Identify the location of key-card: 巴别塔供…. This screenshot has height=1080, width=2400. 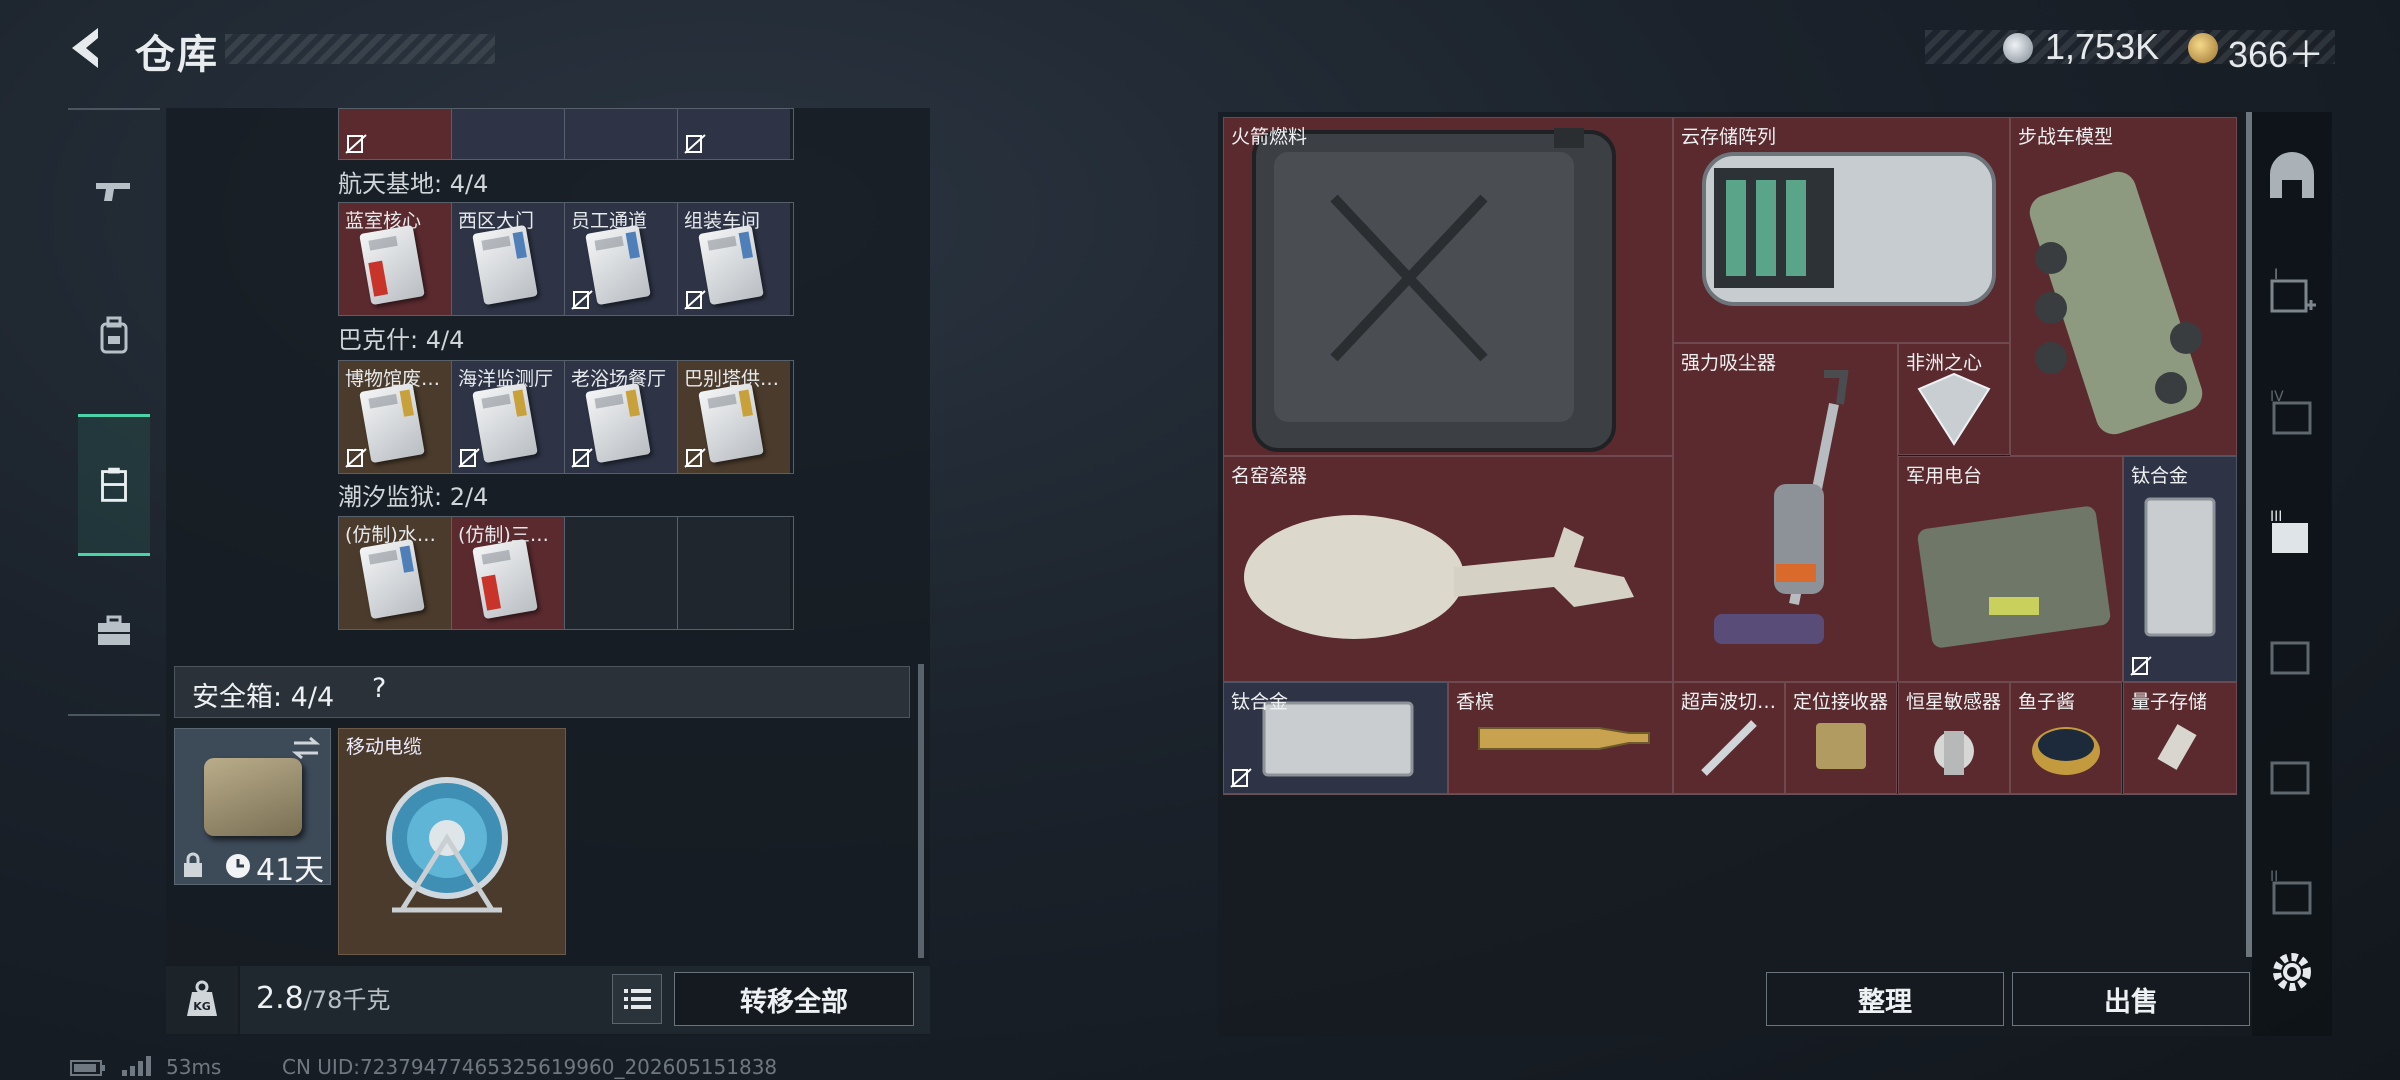
(734, 417).